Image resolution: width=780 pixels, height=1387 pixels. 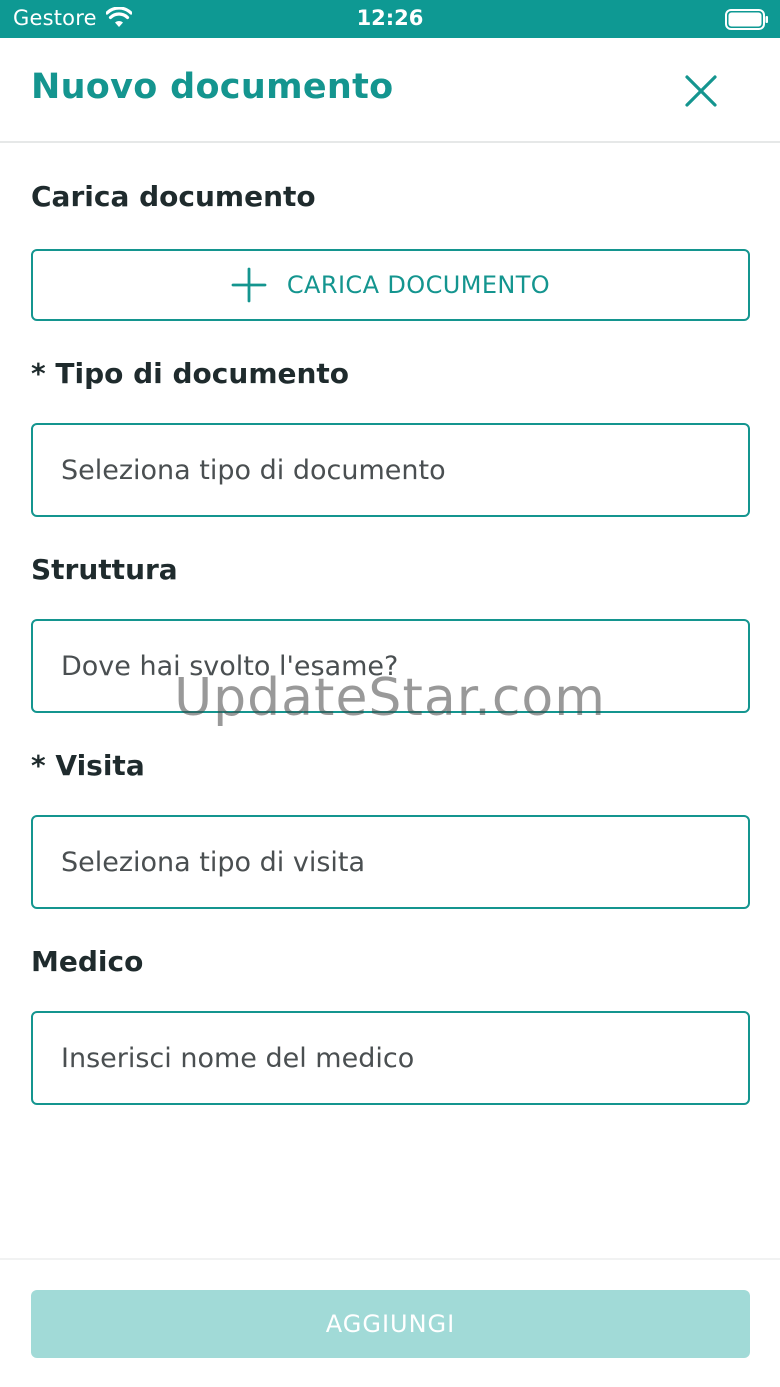 What do you see at coordinates (390, 470) in the screenshot?
I see `document-type-field` at bounding box center [390, 470].